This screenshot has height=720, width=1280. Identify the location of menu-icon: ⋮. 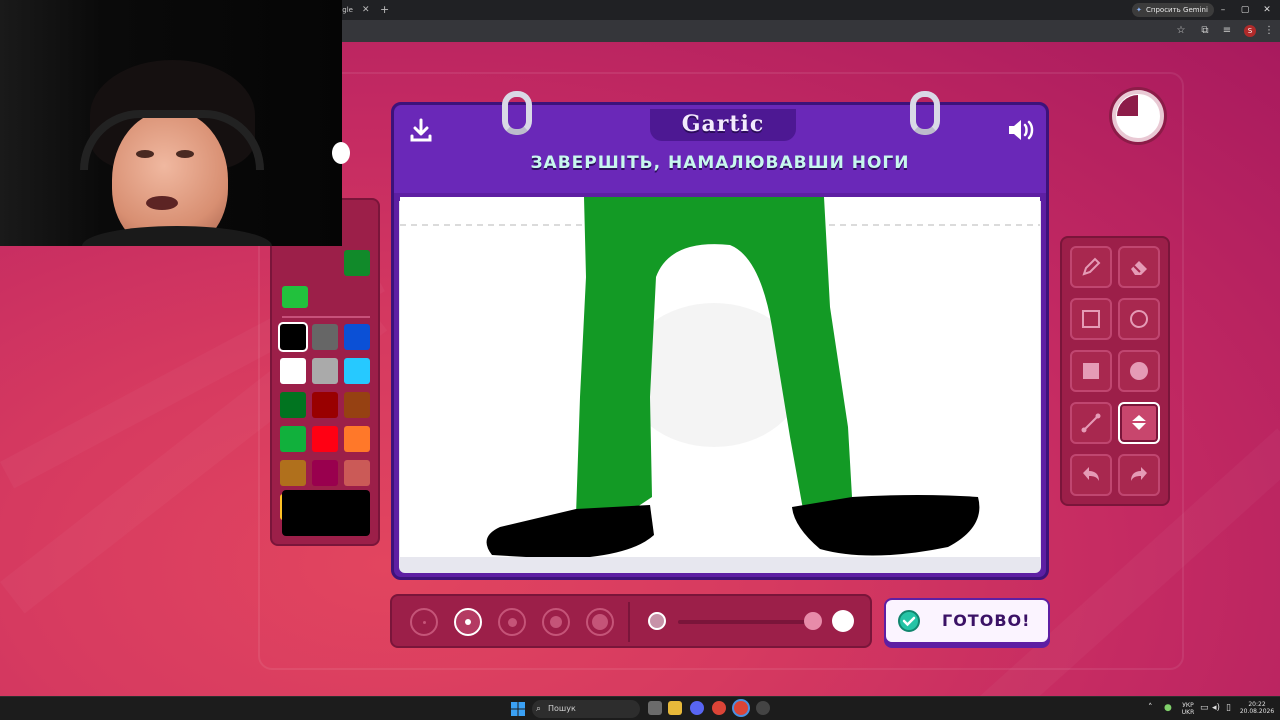
(1269, 31).